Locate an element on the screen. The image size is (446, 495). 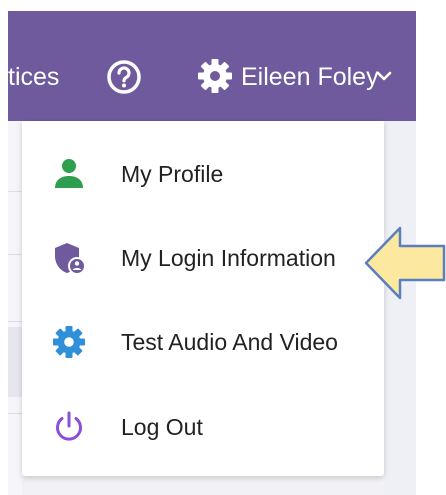
left-arrow-callout-icon is located at coordinates (405, 263).